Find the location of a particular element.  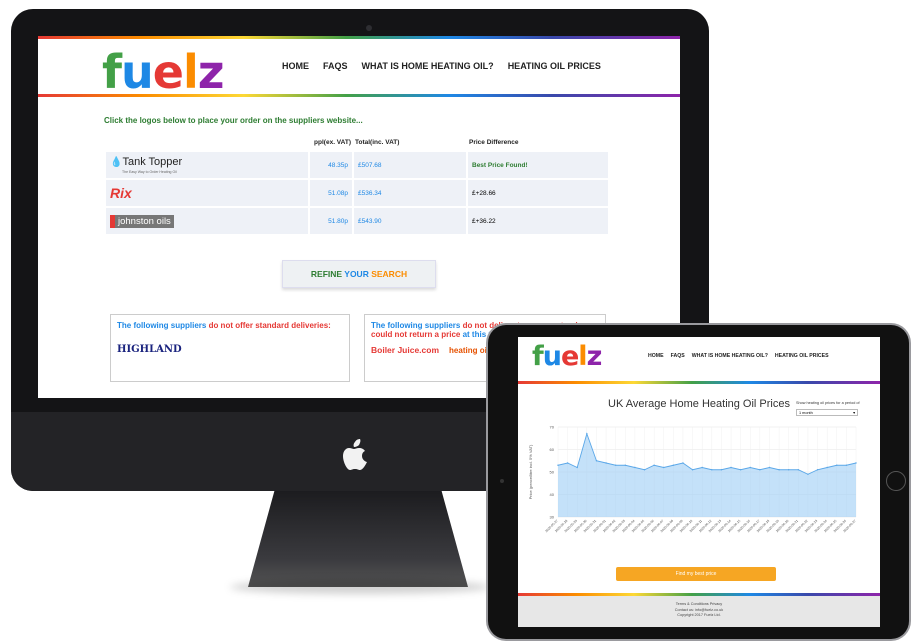

highland-logo: HIGHLAND is located at coordinates (230, 349).